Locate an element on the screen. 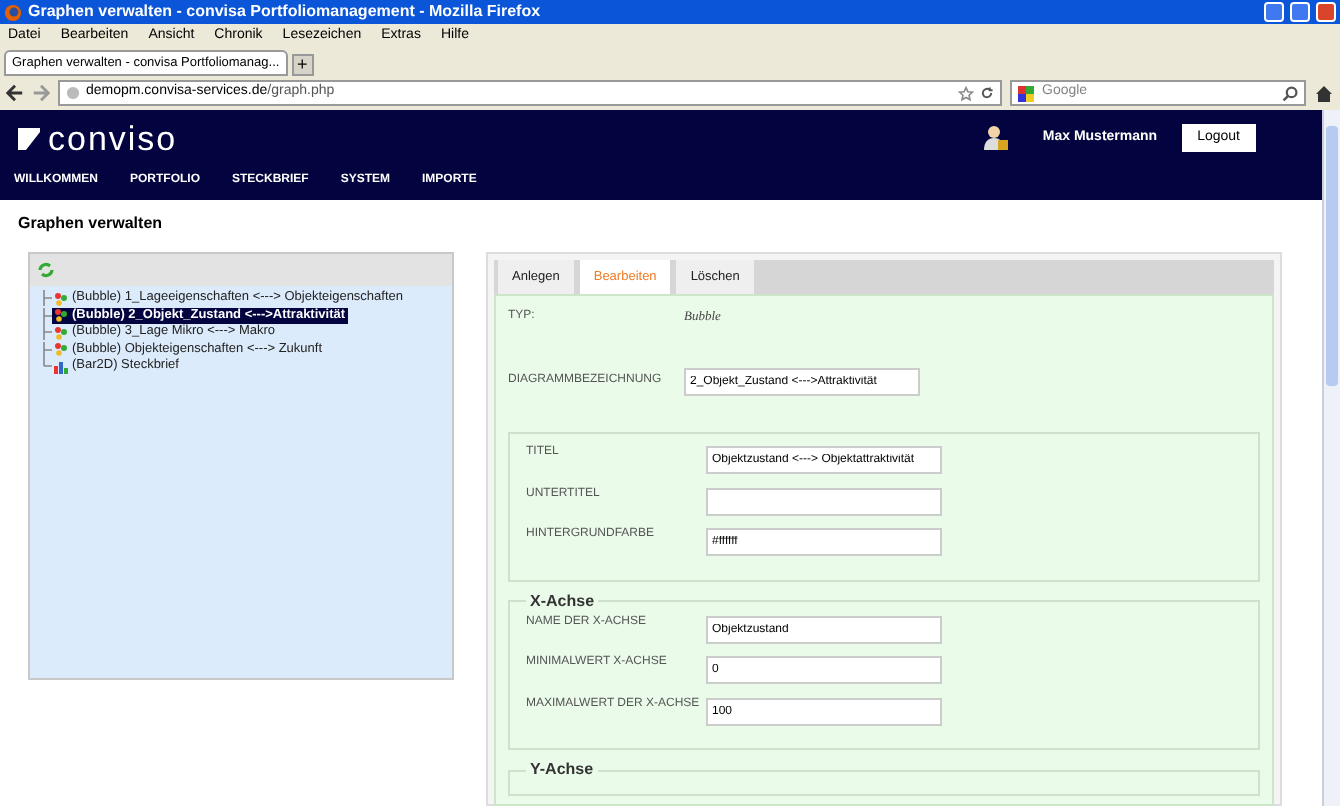  forward-arrow-icon is located at coordinates (41, 93).